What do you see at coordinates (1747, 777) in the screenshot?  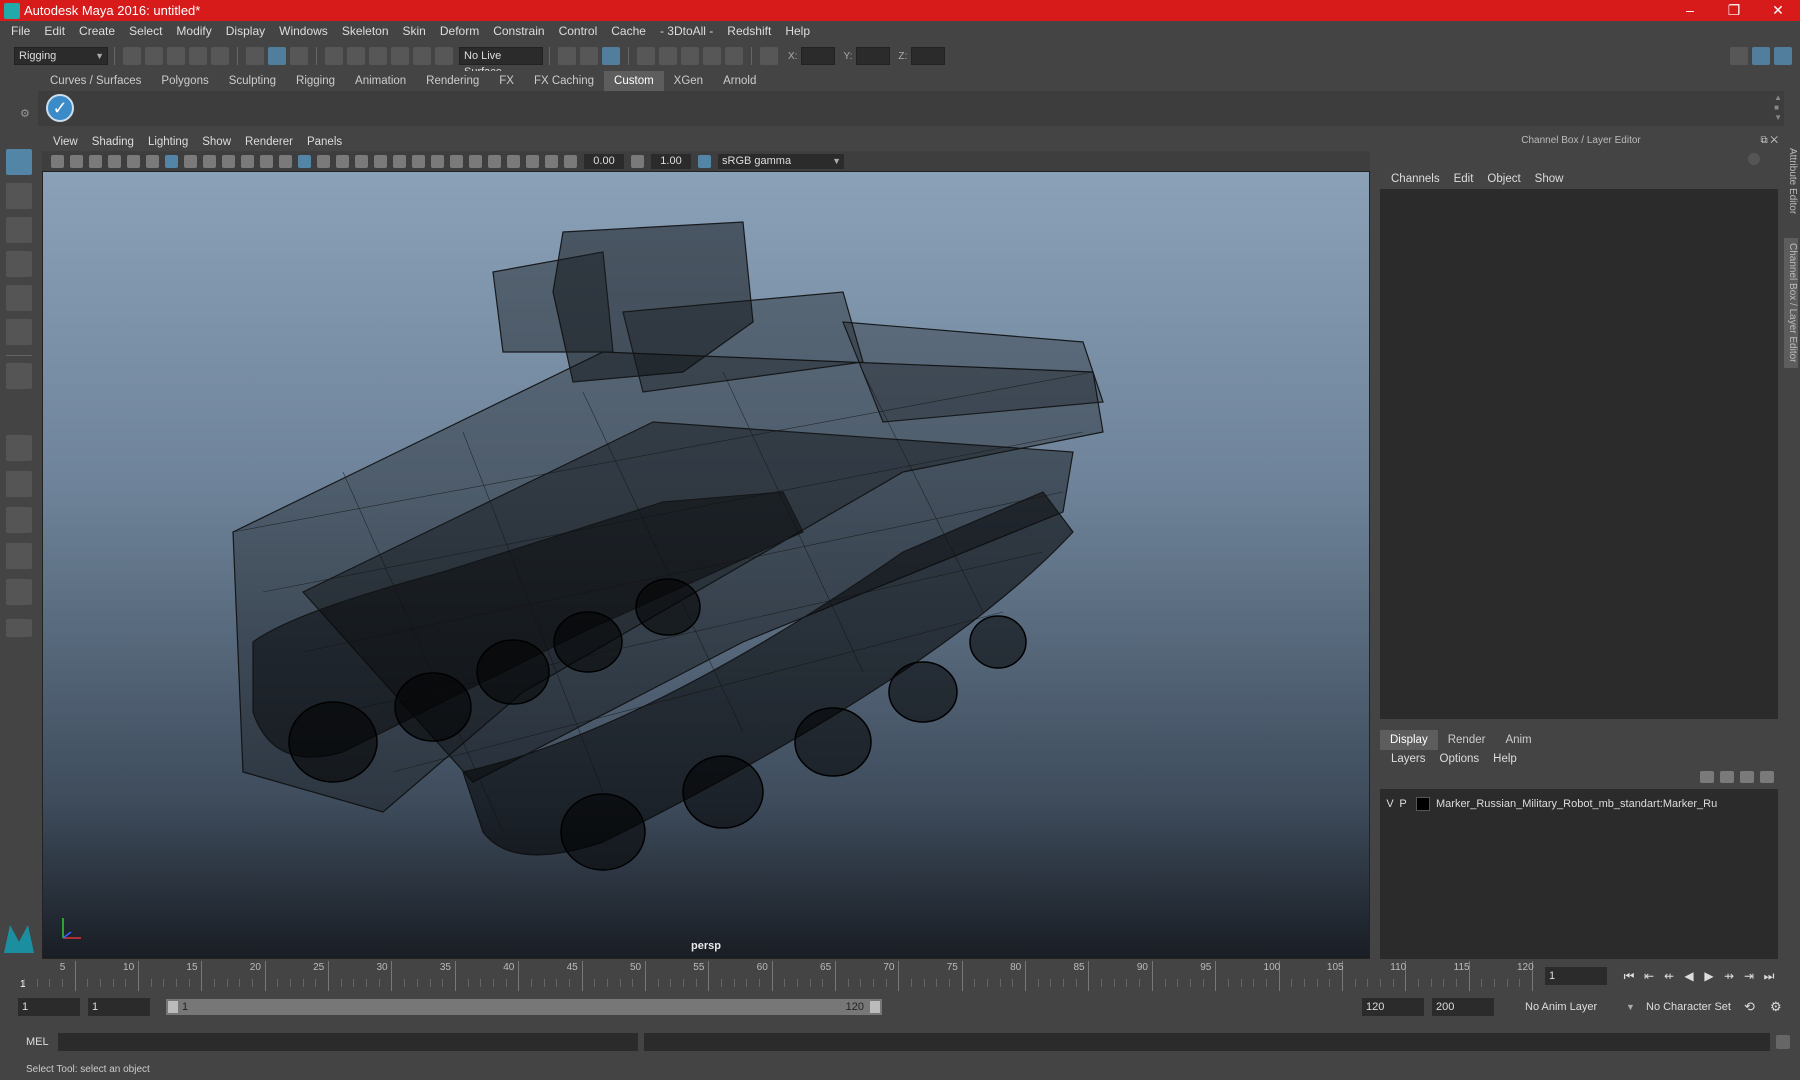 I see `new-empty-layer-icon` at bounding box center [1747, 777].